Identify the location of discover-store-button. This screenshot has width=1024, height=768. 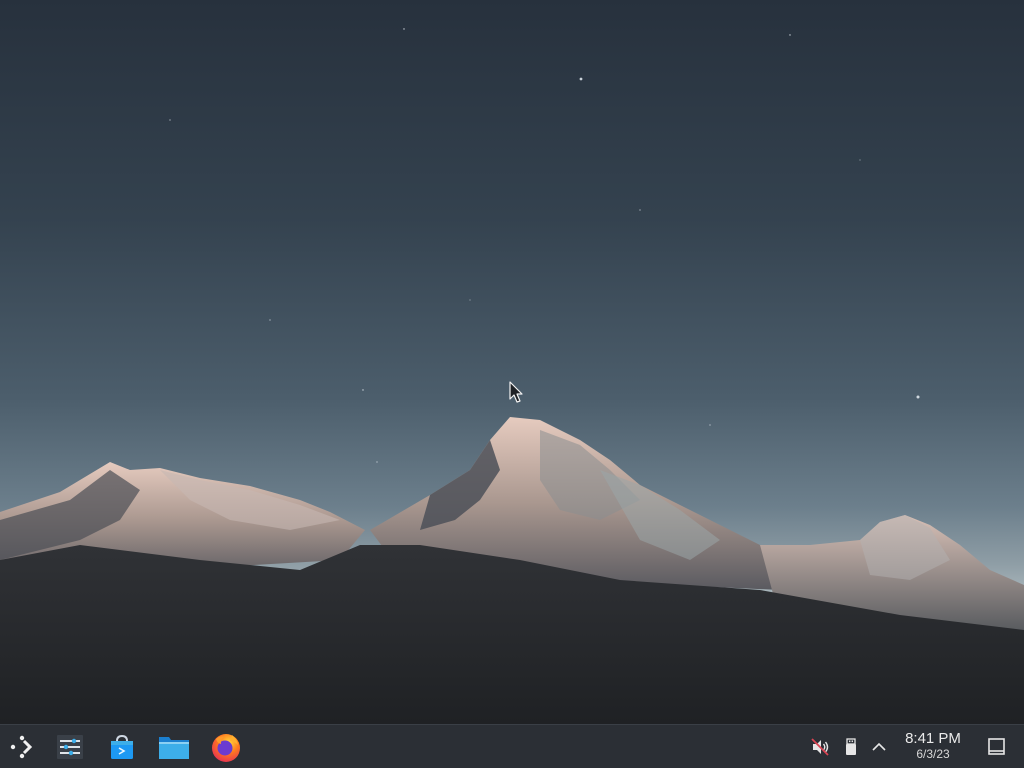
(122, 746).